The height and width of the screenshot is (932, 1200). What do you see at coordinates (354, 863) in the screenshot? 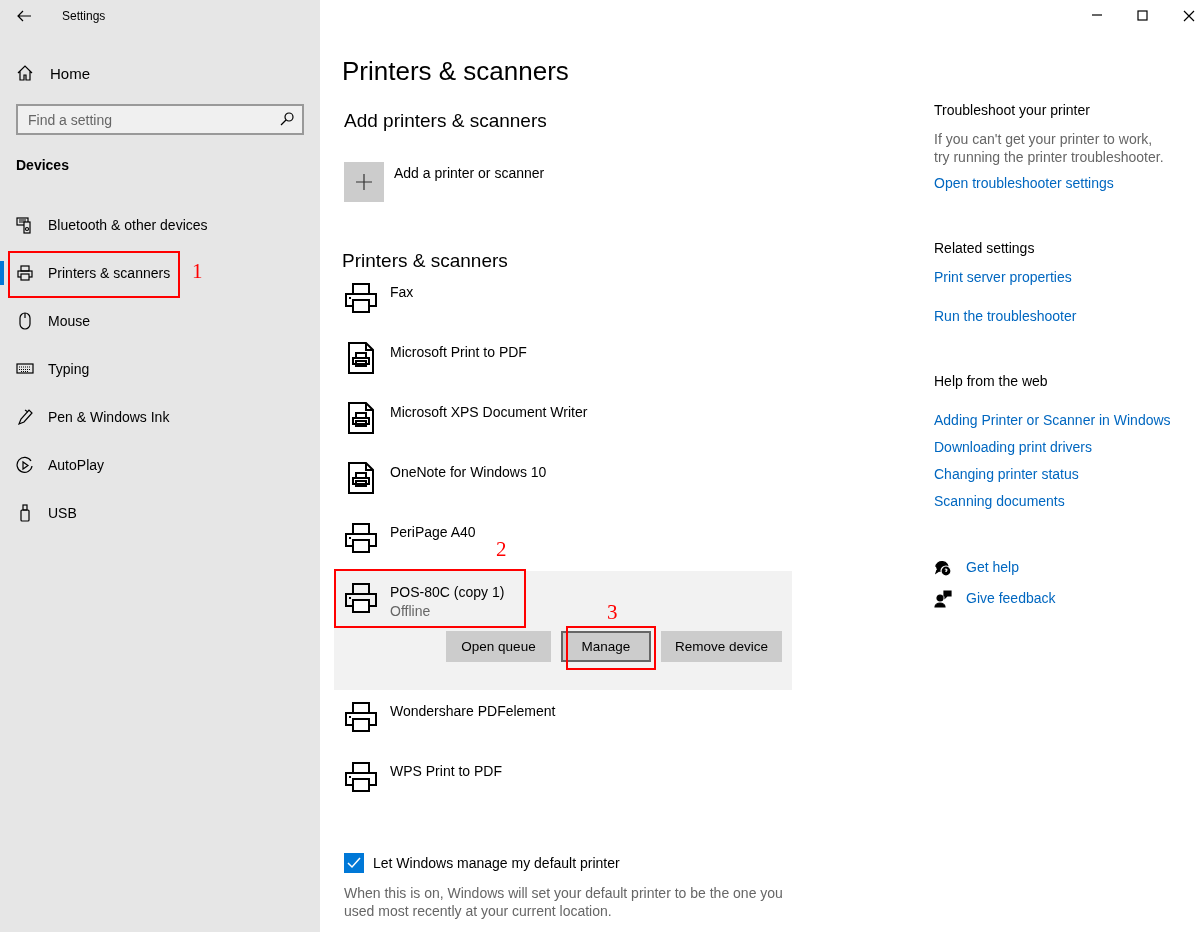
I see `checkmark-icon` at bounding box center [354, 863].